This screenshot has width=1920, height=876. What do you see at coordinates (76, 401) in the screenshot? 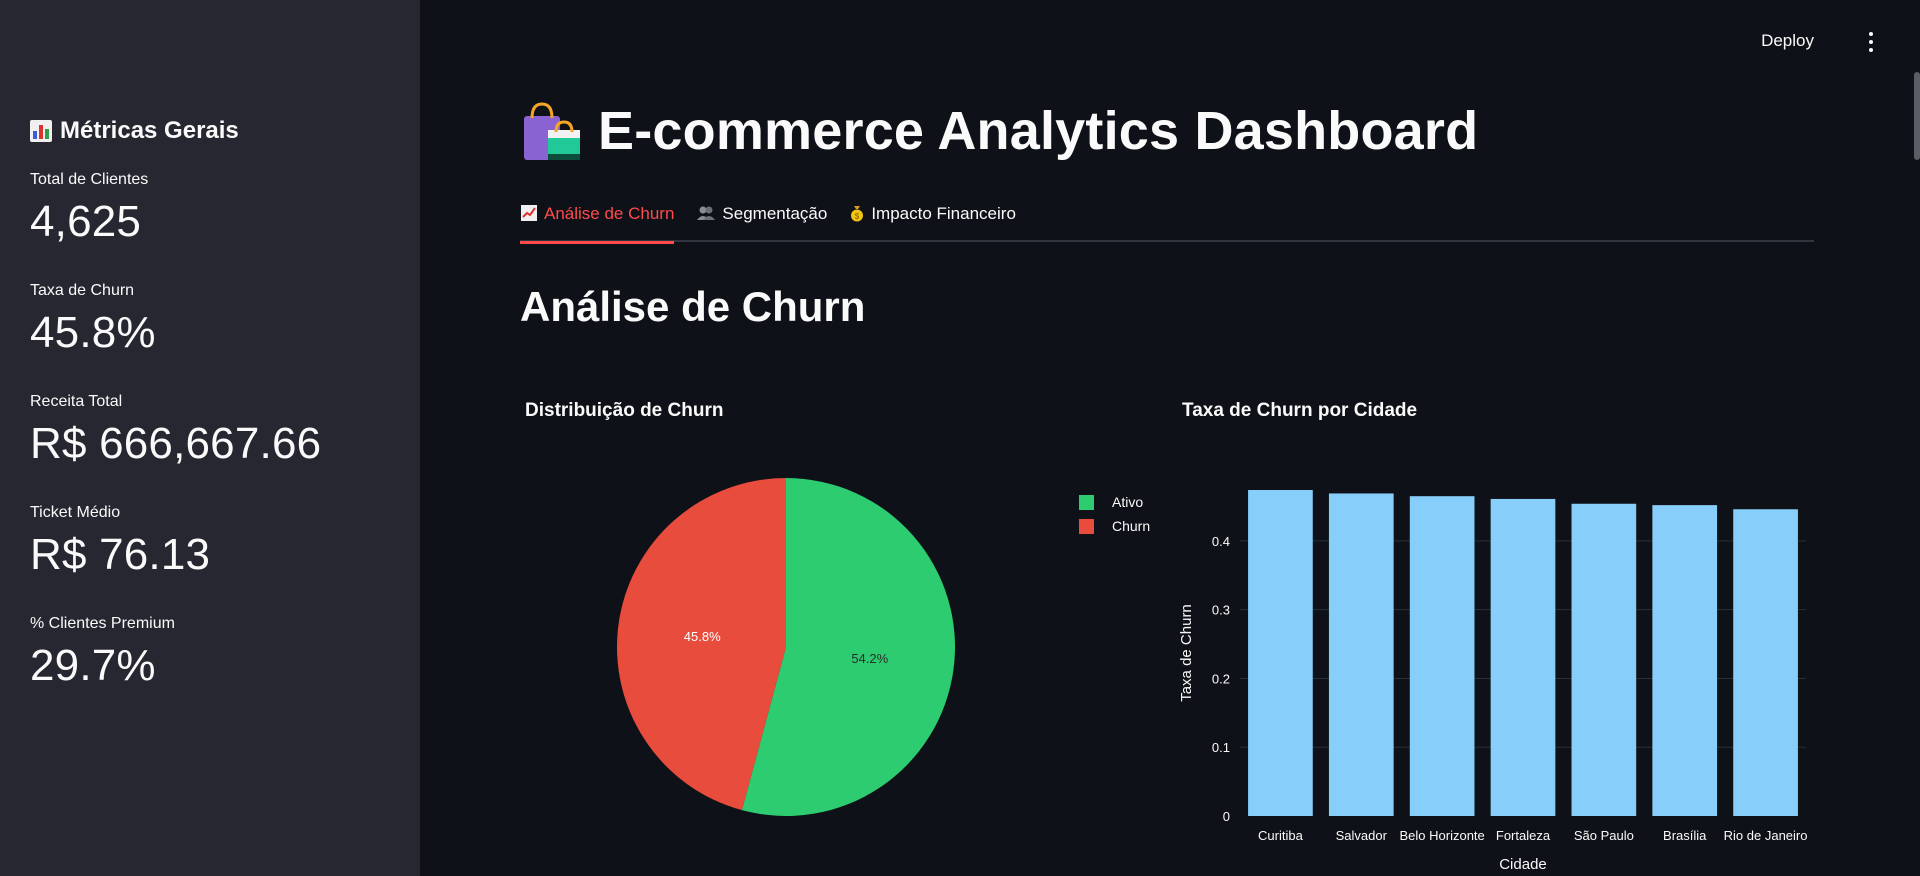
I see `metric-label: Receita Total` at bounding box center [76, 401].